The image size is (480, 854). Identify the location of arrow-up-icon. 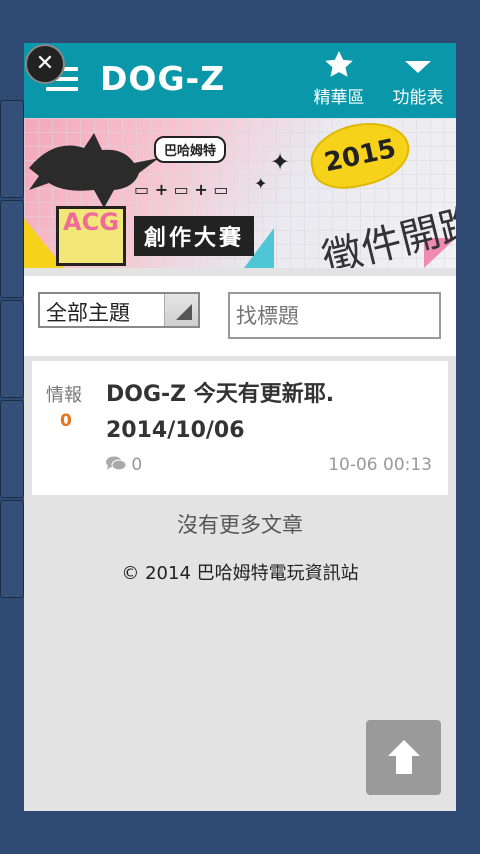
(404, 757).